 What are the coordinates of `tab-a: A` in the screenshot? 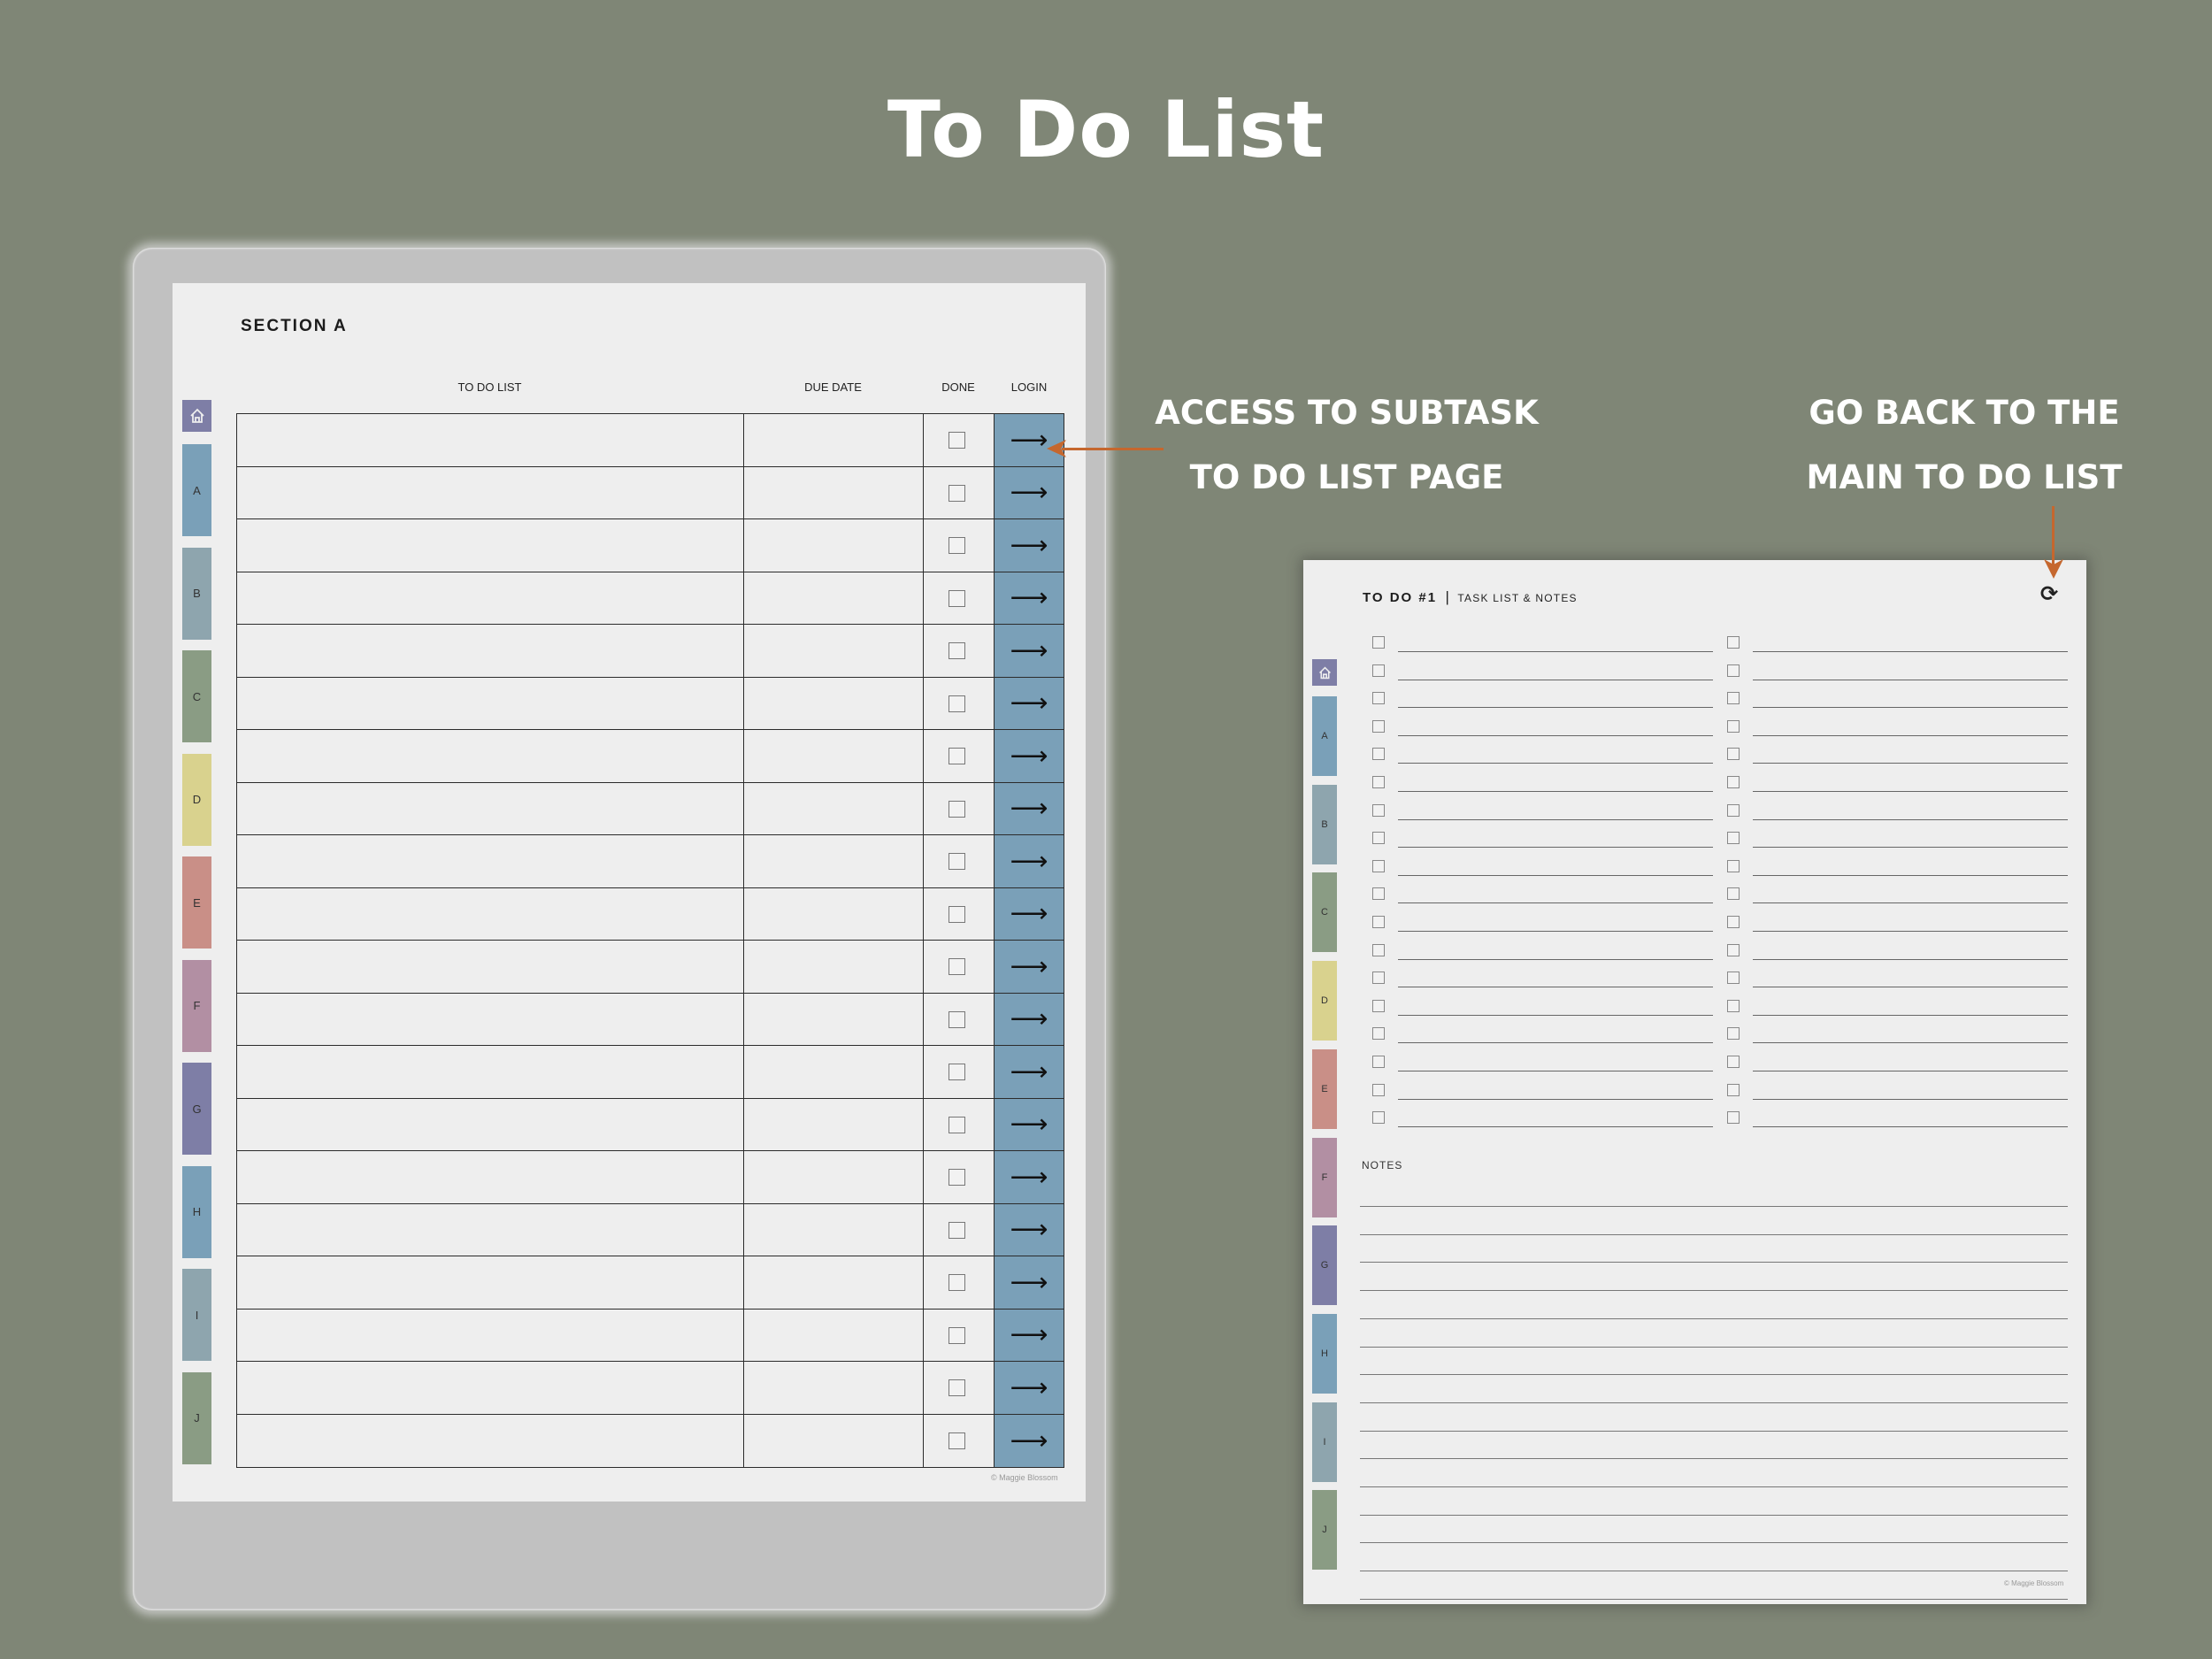 It's located at (1325, 736).